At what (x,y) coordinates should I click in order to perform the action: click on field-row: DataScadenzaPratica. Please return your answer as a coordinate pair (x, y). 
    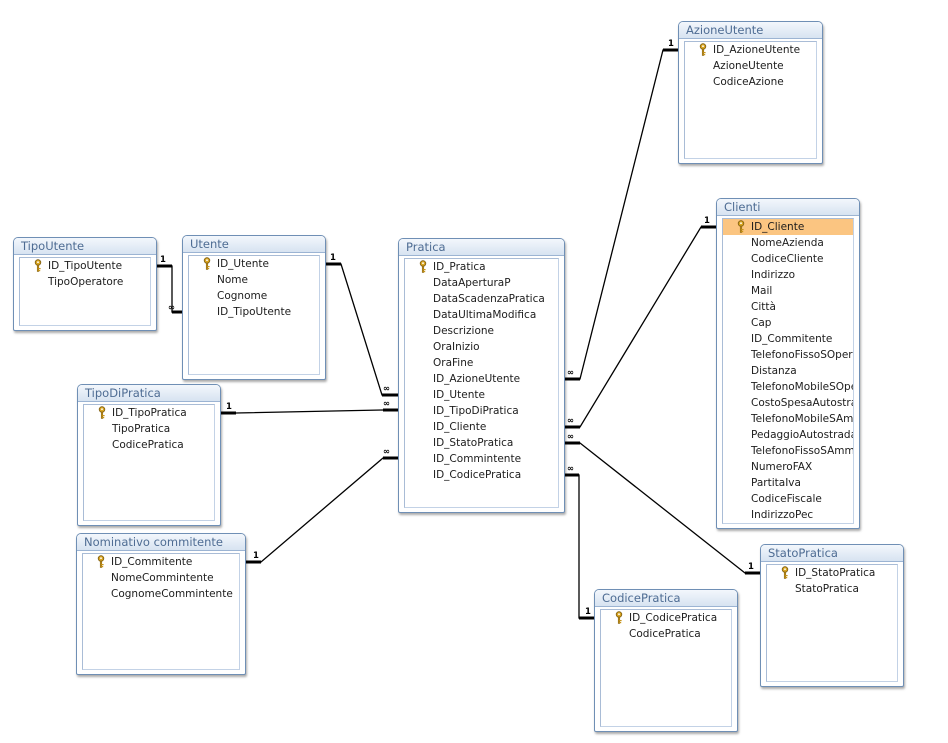
    Looking at the image, I should click on (481, 299).